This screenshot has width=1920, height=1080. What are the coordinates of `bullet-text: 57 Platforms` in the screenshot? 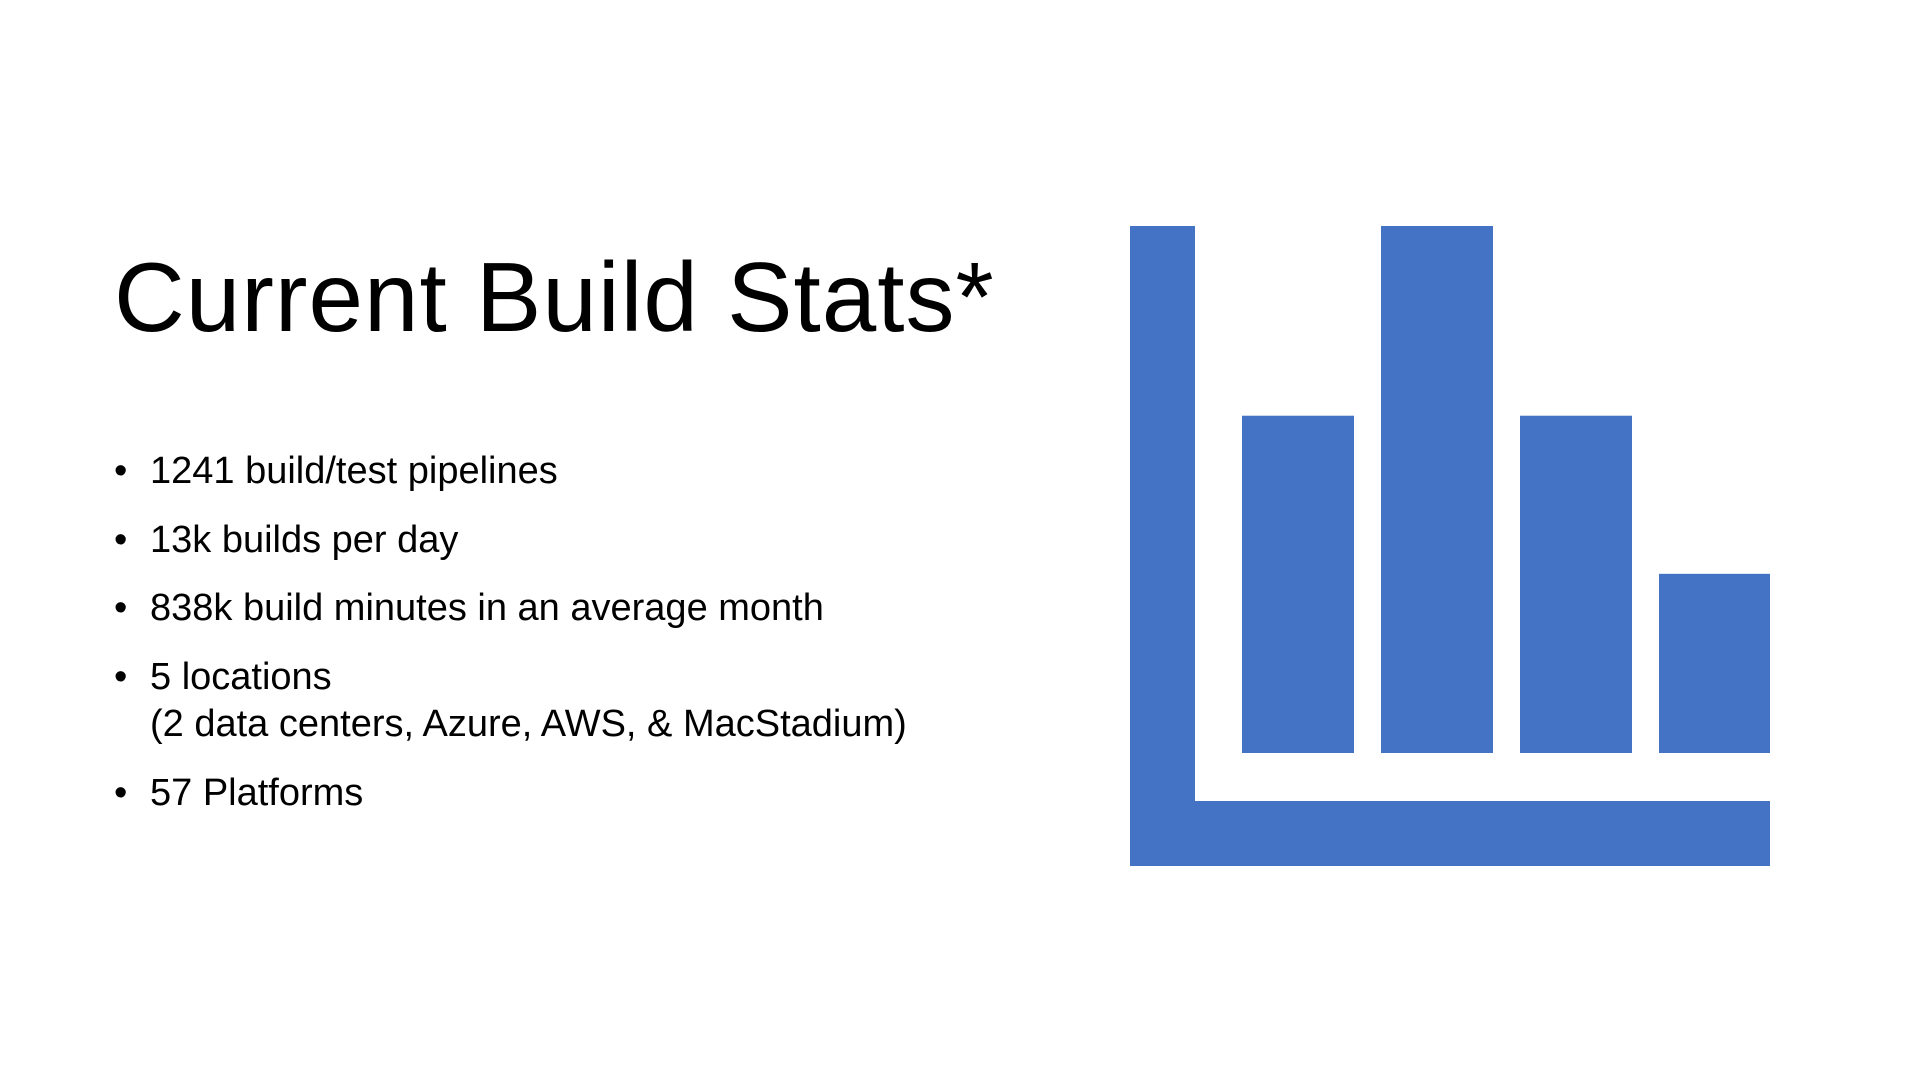 It's located at (257, 792).